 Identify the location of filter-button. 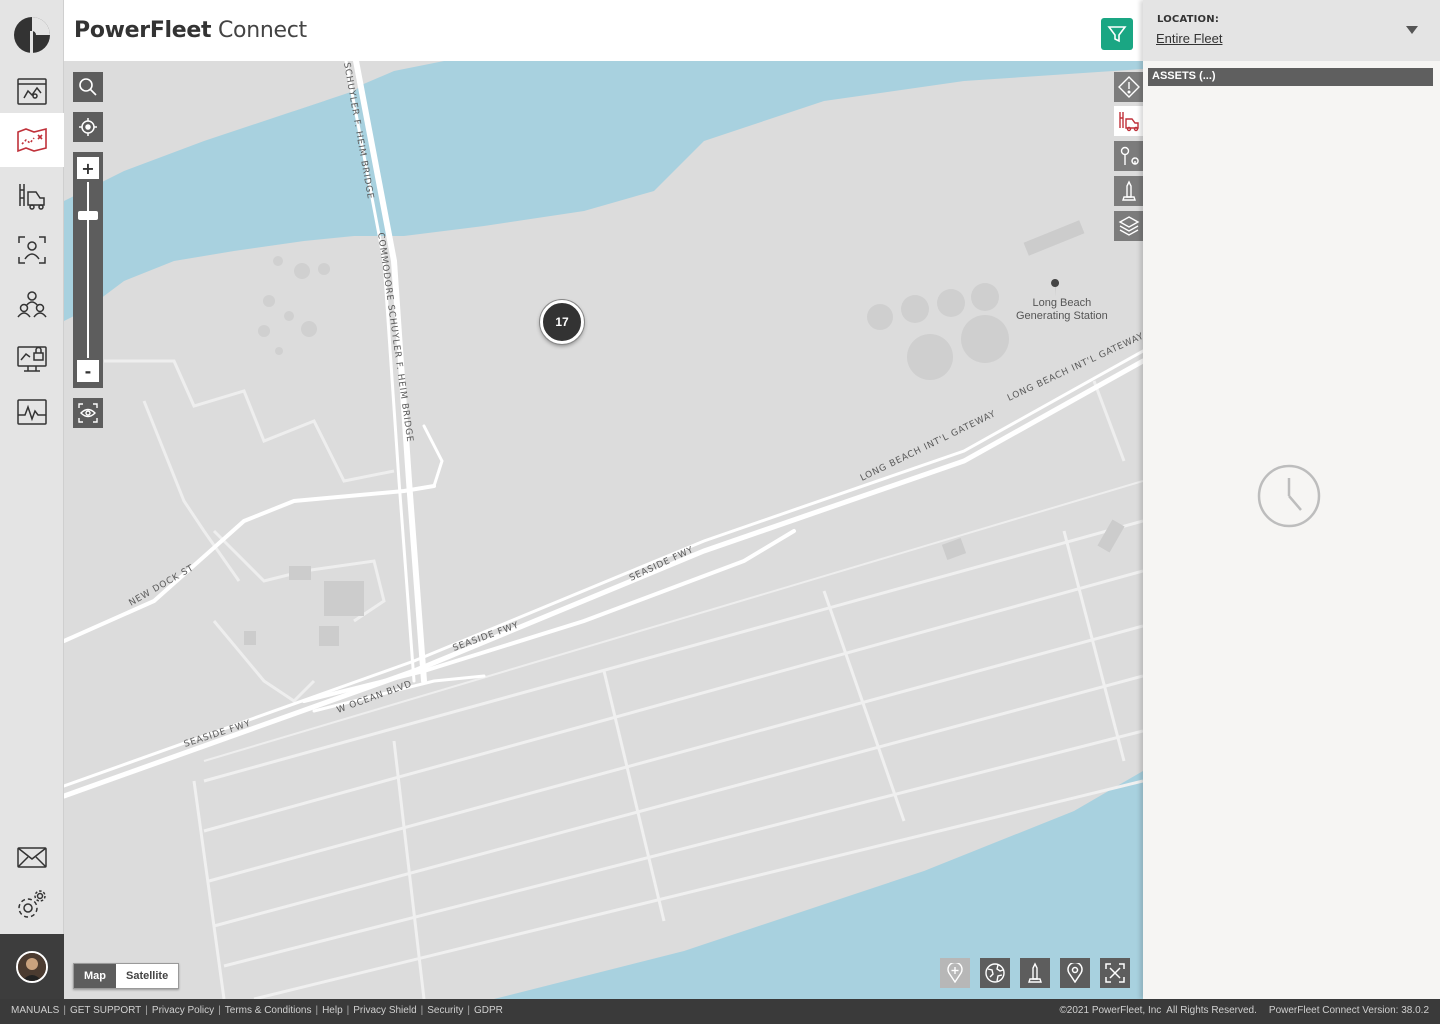
(1117, 34).